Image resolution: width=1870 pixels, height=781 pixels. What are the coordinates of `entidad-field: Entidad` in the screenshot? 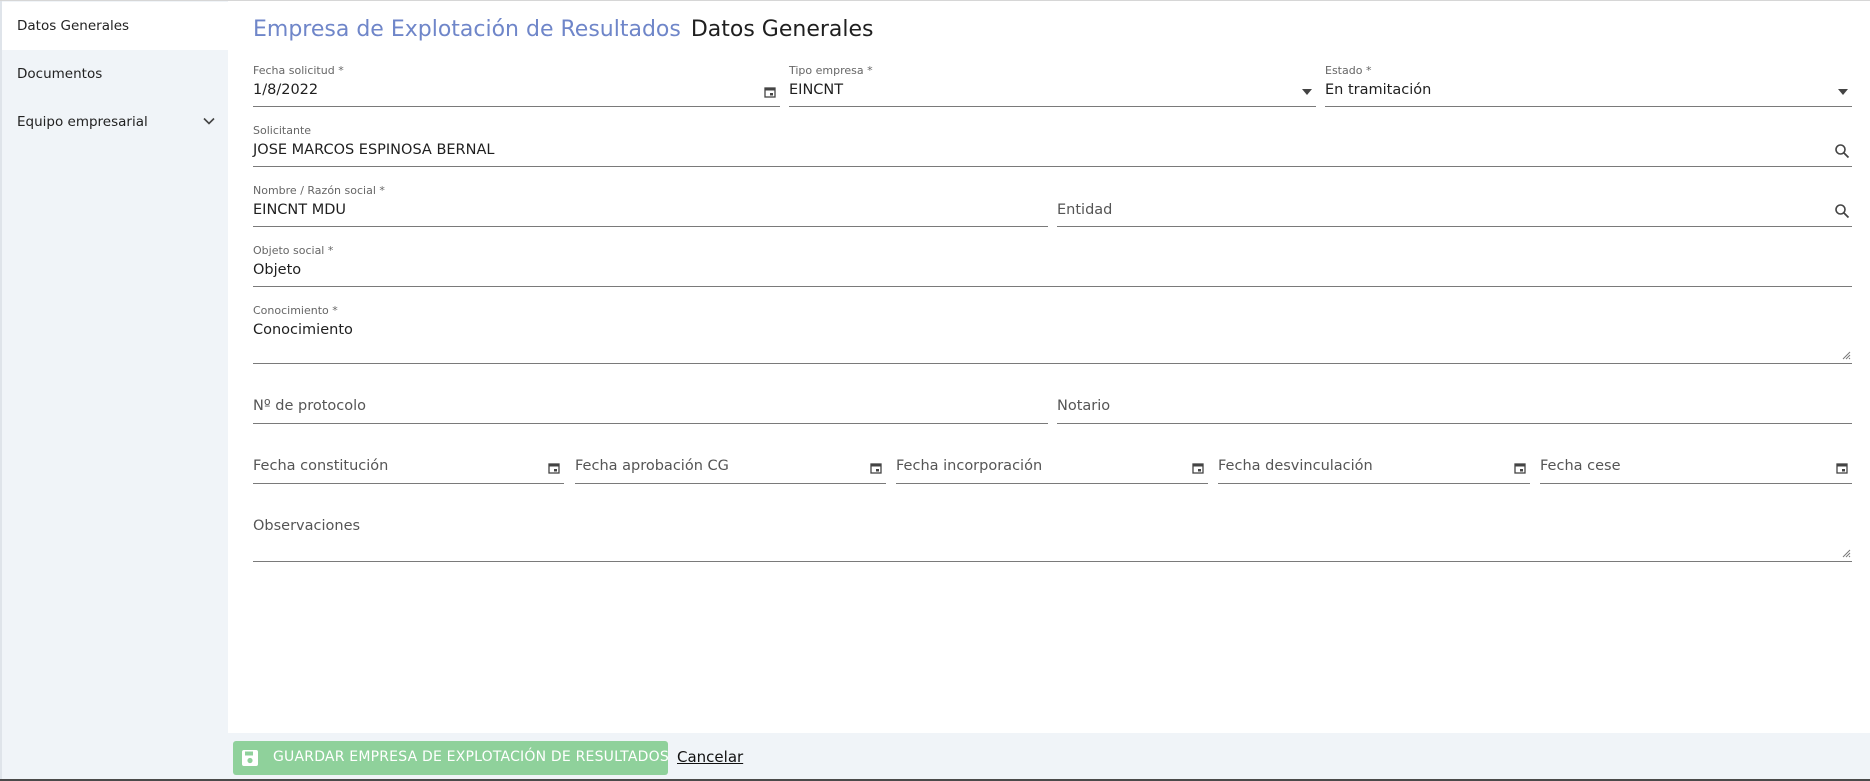 It's located at (1454, 205).